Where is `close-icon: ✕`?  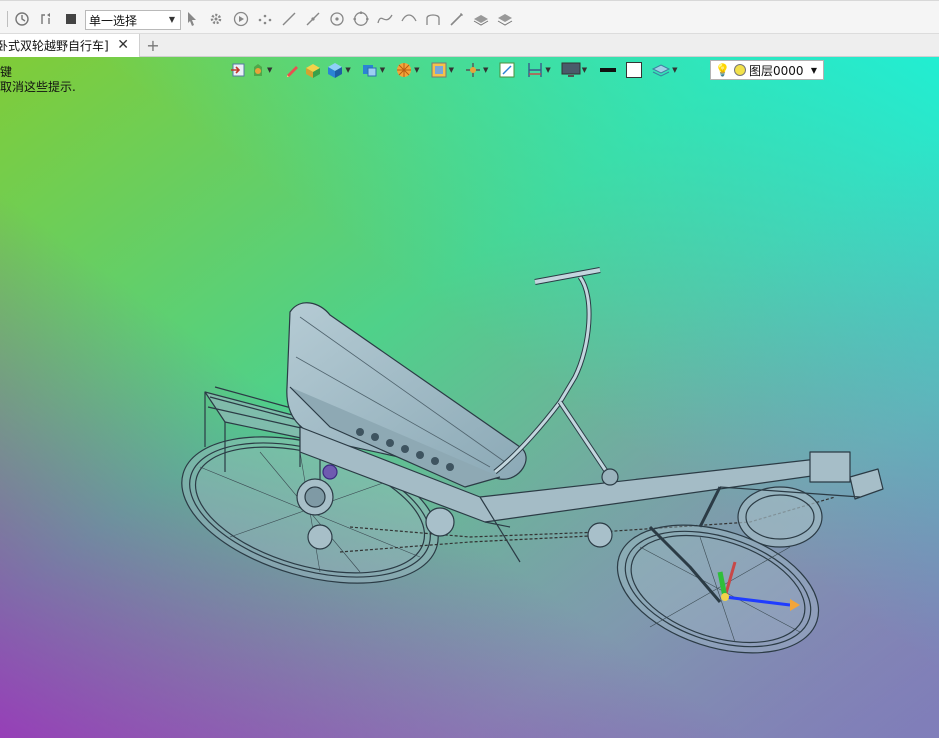
close-icon: ✕ is located at coordinates (123, 45).